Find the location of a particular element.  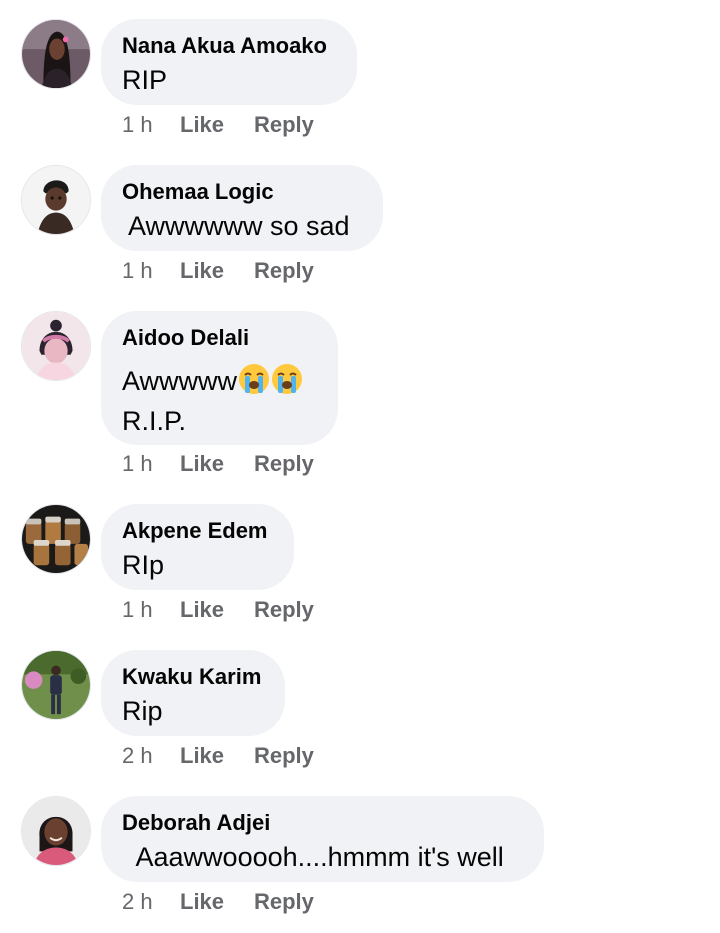

comment-author: Aidoo Delali is located at coordinates (219, 338).